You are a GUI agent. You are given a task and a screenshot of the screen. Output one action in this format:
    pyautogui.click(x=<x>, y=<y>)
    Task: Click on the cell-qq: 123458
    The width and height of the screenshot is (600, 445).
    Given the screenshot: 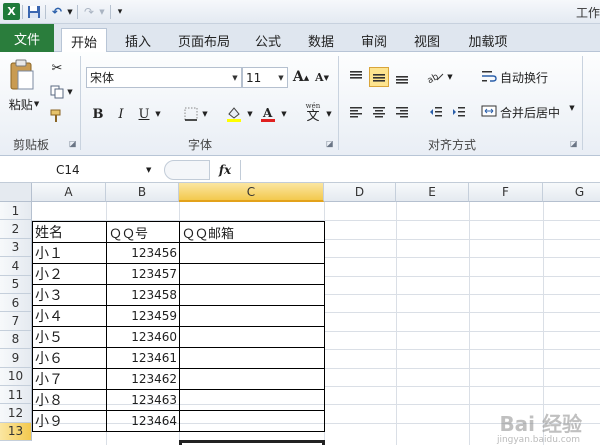 What is the action you would take?
    pyautogui.click(x=143, y=295)
    